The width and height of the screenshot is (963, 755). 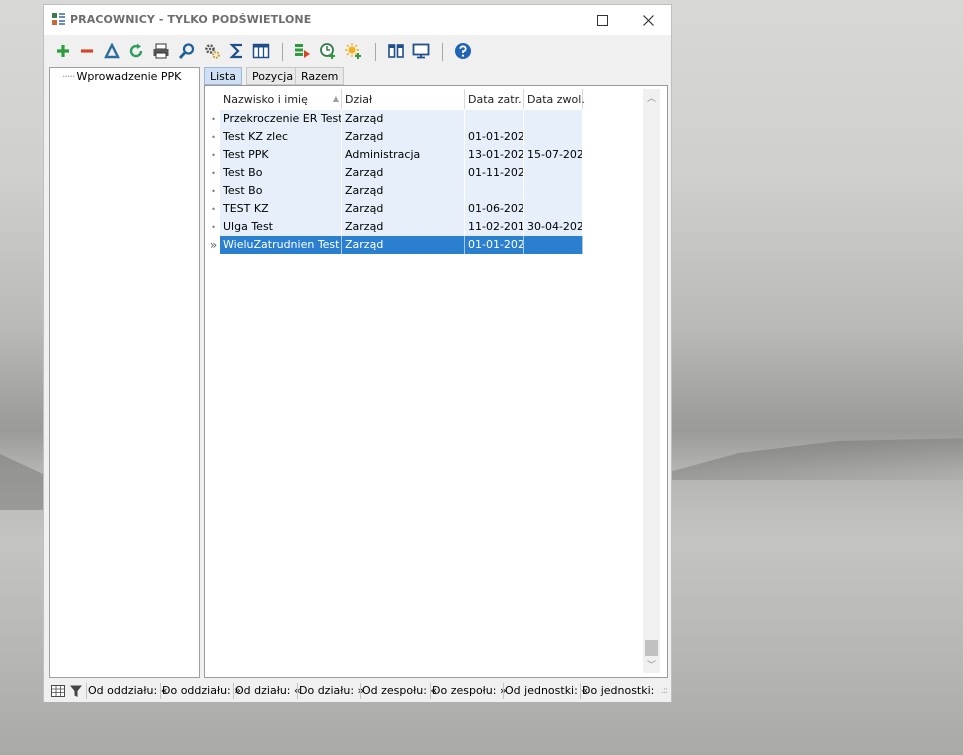 What do you see at coordinates (281, 137) in the screenshot?
I see `cell-name: Test KZ zlec` at bounding box center [281, 137].